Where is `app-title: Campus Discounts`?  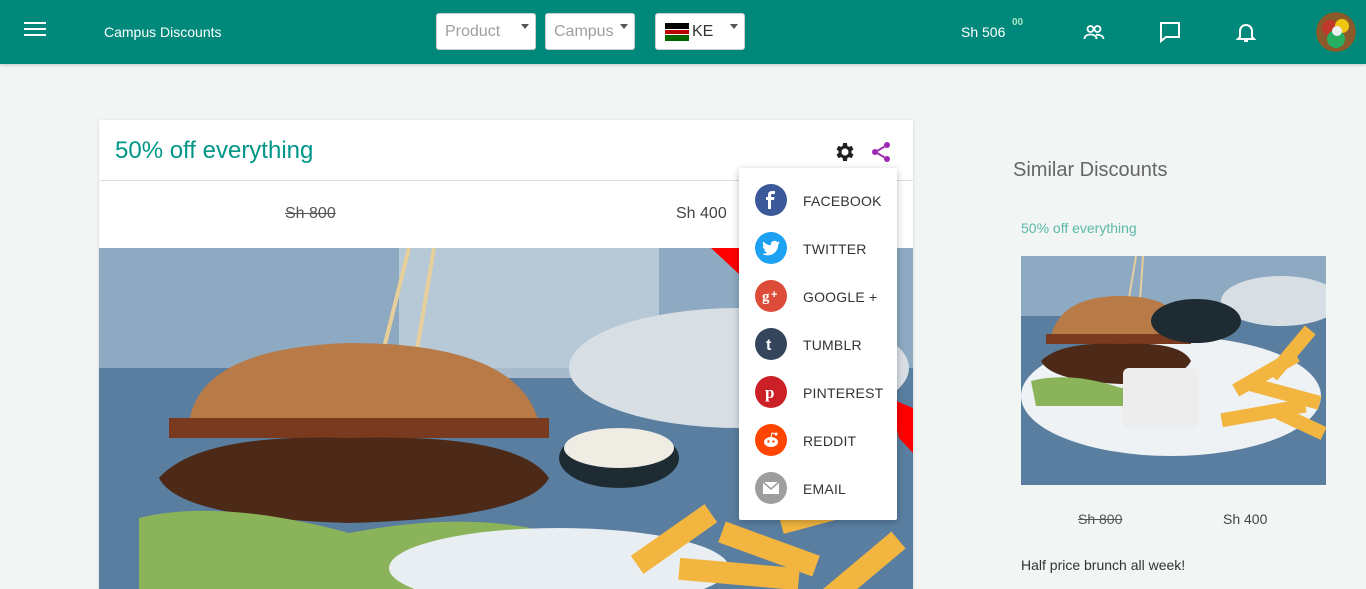
app-title: Campus Discounts is located at coordinates (163, 32).